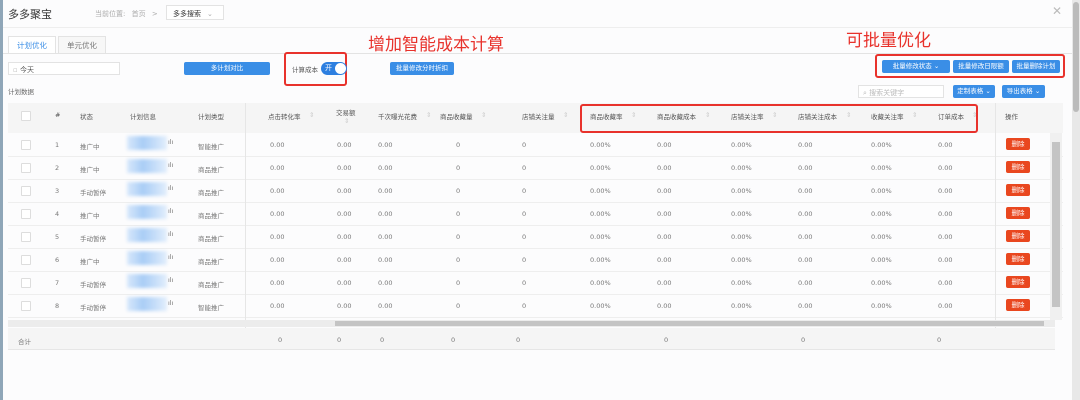  What do you see at coordinates (1036, 66) in the screenshot?
I see `batch-delete-button: 批量删除计划` at bounding box center [1036, 66].